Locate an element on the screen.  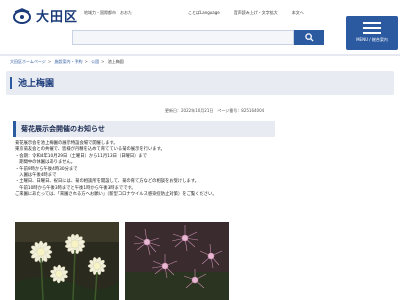
search-button is located at coordinates (309, 37).